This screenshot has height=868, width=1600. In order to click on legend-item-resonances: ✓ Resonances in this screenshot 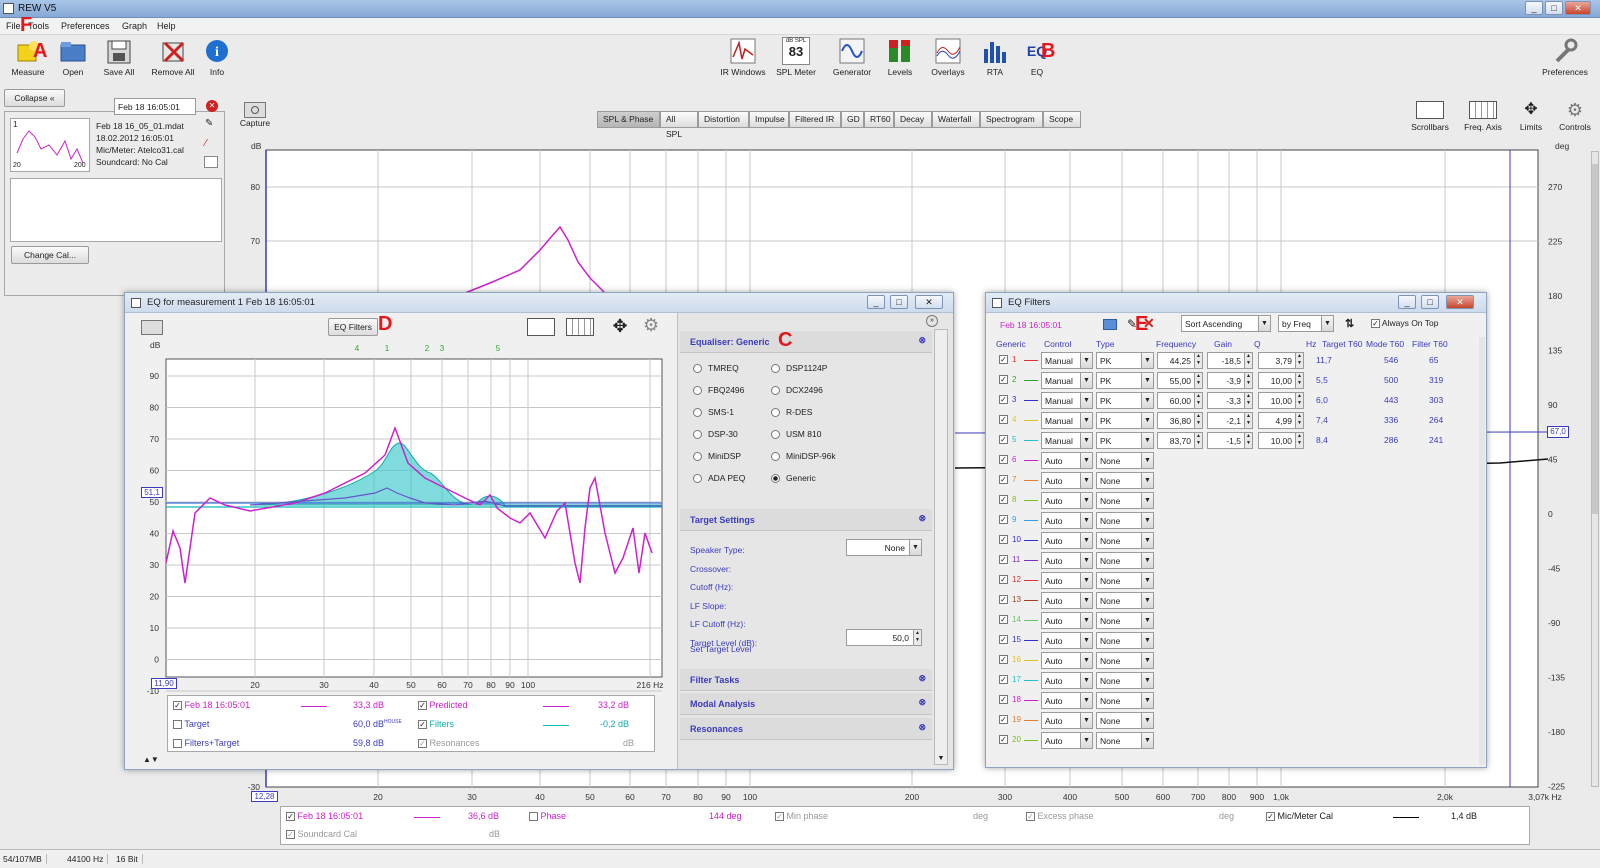, I will do `click(449, 743)`.